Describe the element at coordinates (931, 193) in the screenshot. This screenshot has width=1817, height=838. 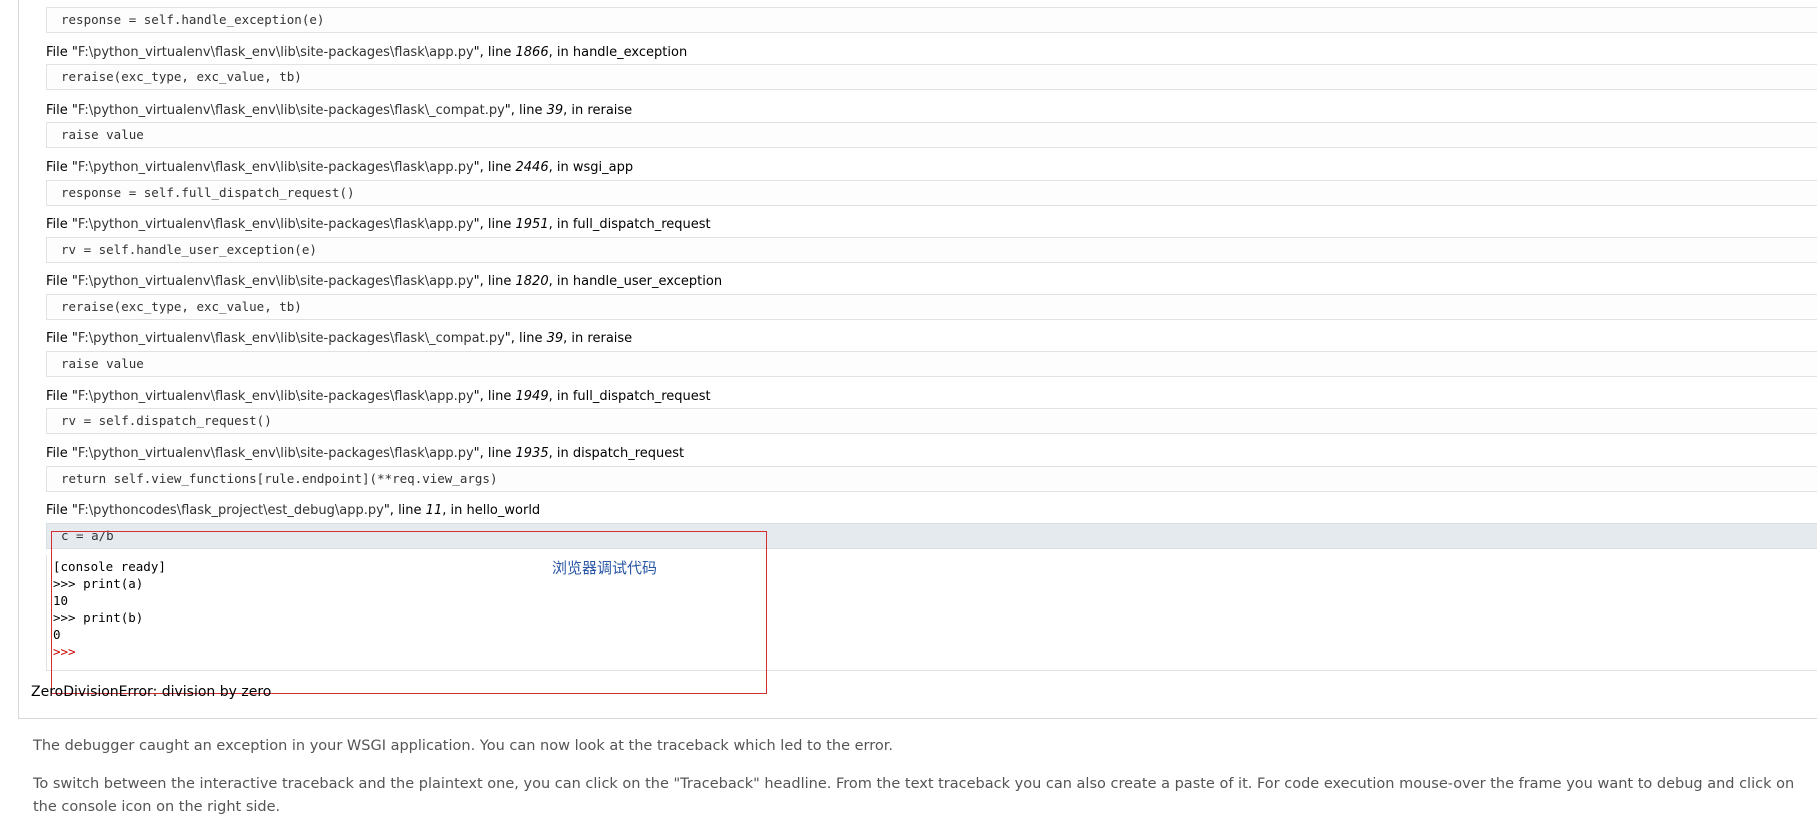
I see `code-line: response = self.full_dispatch_request()` at that location.